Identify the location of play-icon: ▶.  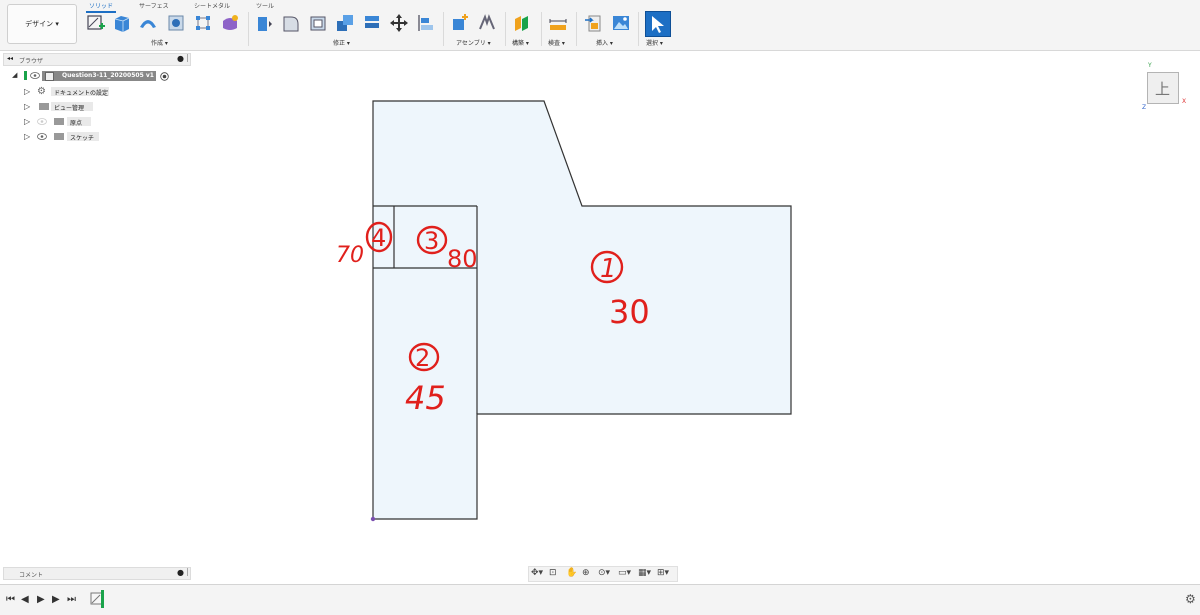
(41, 599).